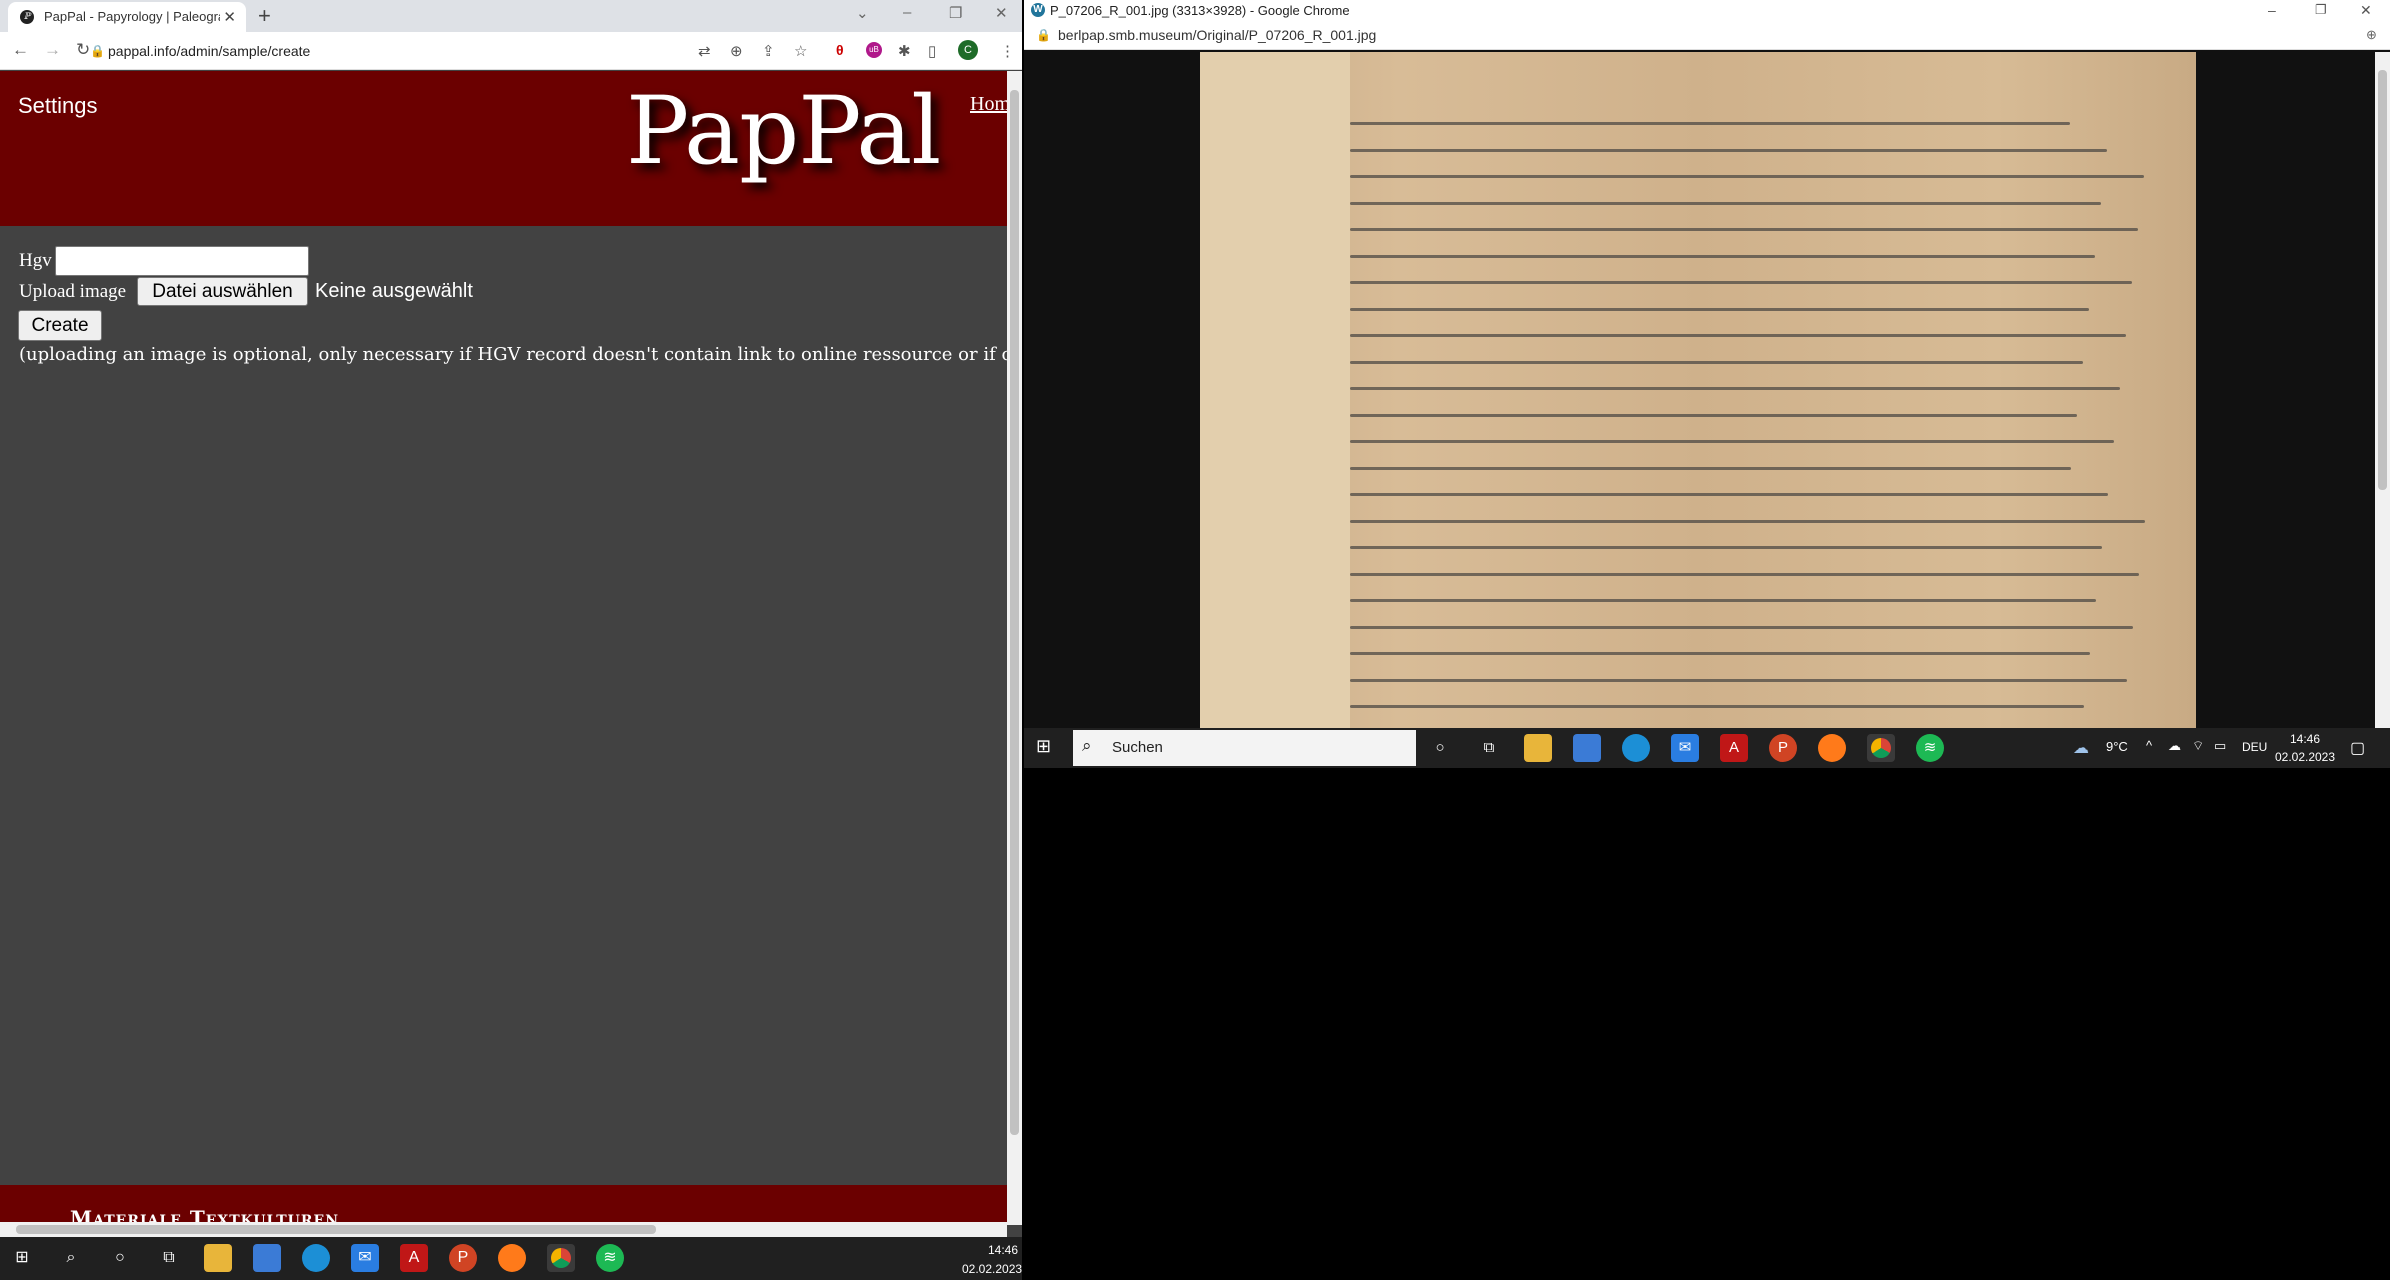 This screenshot has height=1280, width=2390. What do you see at coordinates (2254, 747) in the screenshot?
I see `language-indicator: DEU` at bounding box center [2254, 747].